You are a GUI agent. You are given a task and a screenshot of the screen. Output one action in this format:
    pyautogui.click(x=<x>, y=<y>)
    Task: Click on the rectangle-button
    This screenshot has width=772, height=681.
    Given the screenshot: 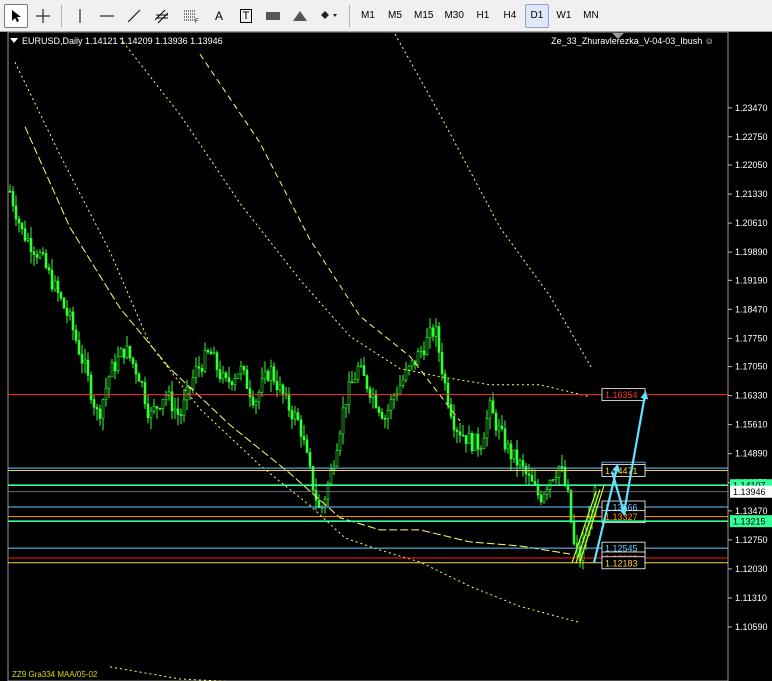 What is the action you would take?
    pyautogui.click(x=273, y=16)
    